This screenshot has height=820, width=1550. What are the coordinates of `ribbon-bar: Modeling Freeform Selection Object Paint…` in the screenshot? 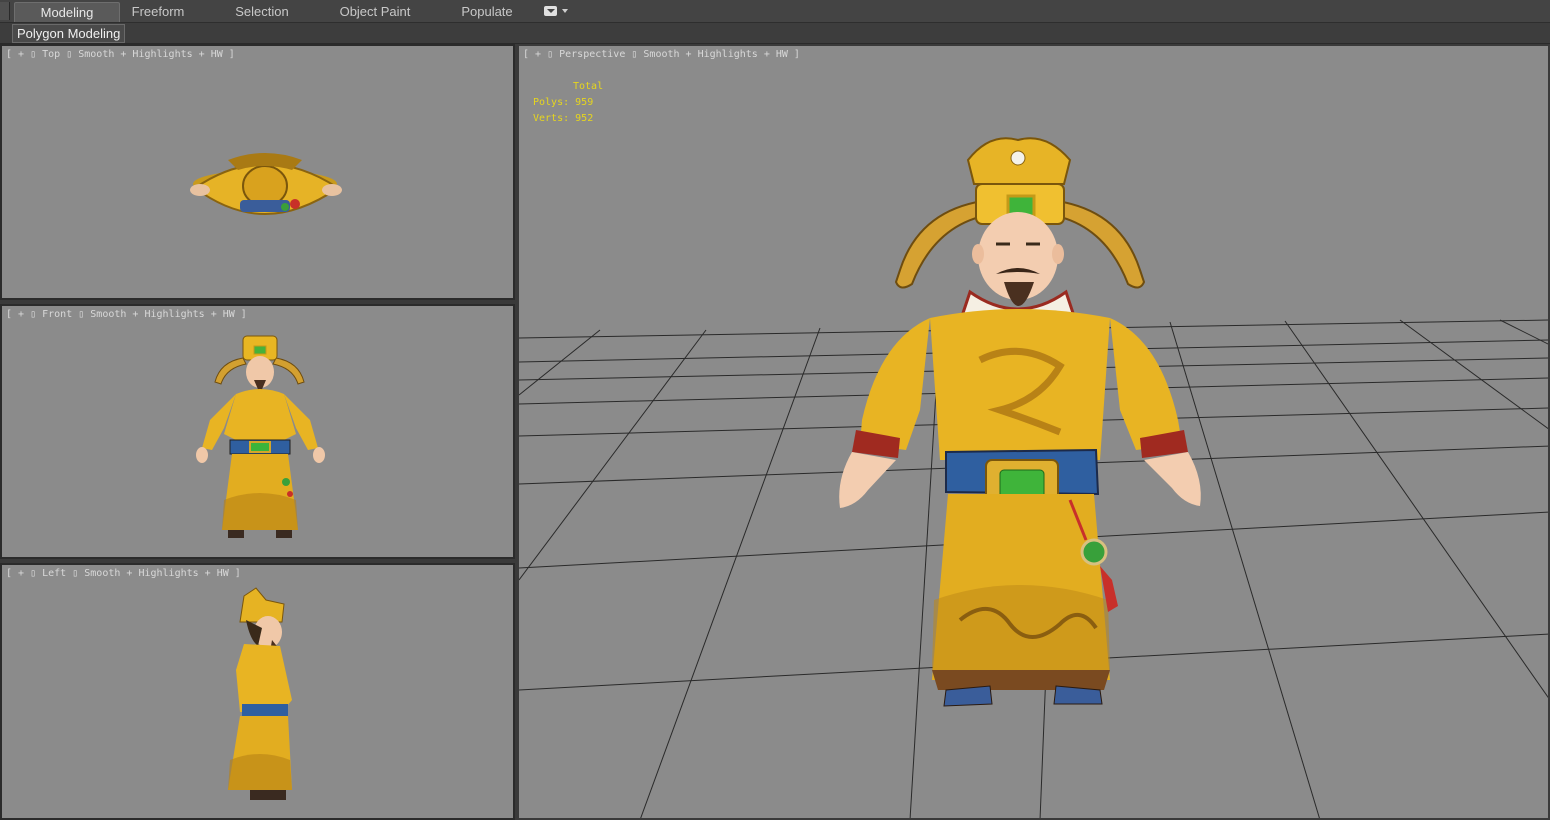 It's located at (775, 11).